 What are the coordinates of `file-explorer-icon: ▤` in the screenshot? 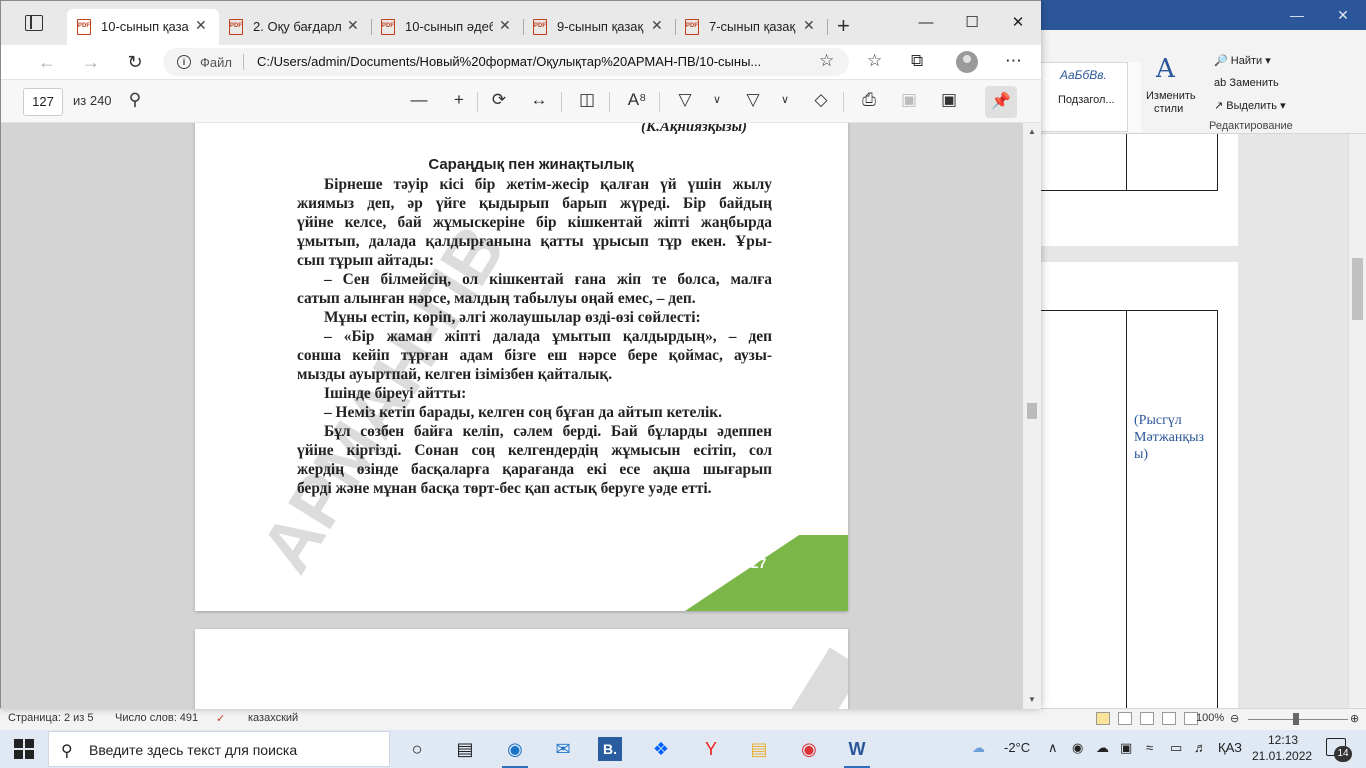 It's located at (759, 749).